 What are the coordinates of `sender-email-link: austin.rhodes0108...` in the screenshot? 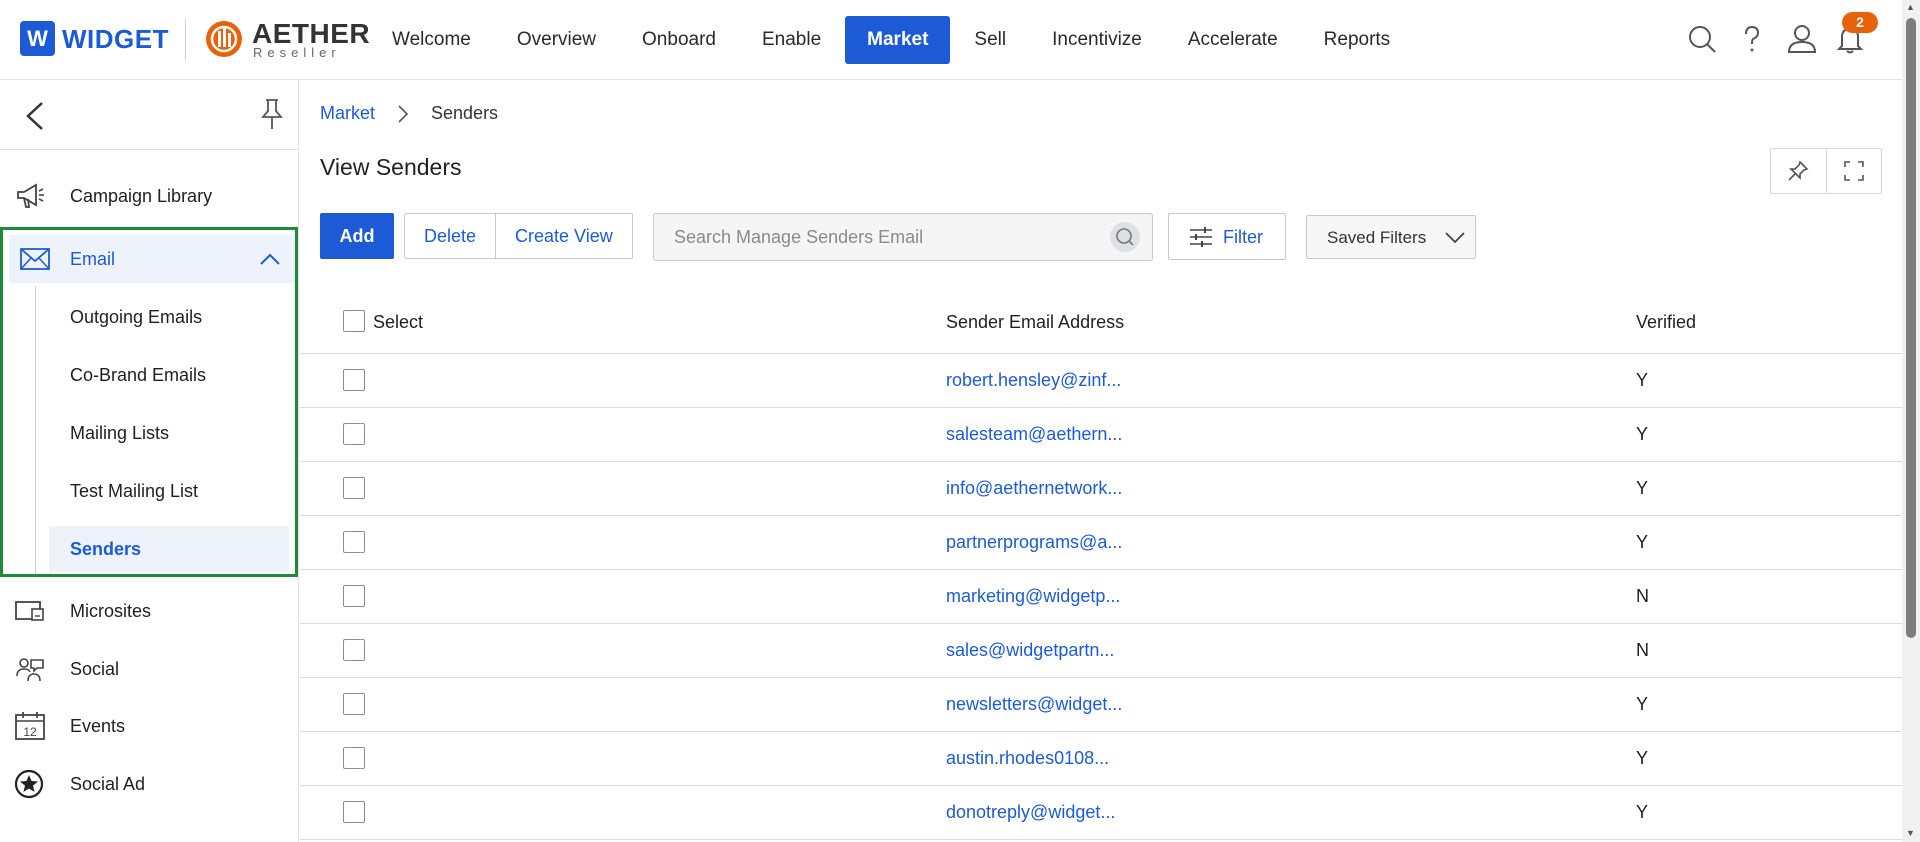 It's located at (1027, 758).